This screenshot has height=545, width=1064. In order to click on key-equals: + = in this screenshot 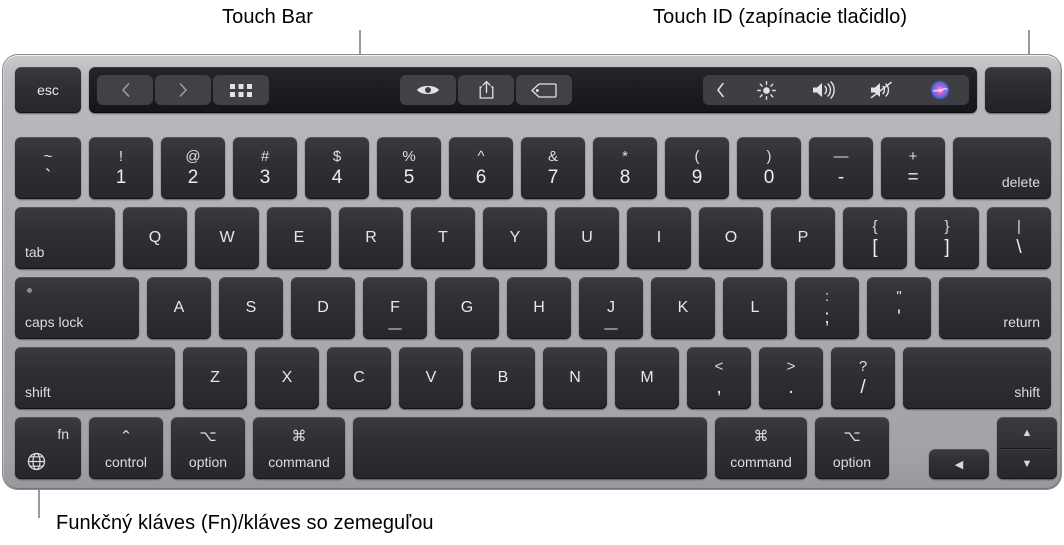, I will do `click(913, 168)`.